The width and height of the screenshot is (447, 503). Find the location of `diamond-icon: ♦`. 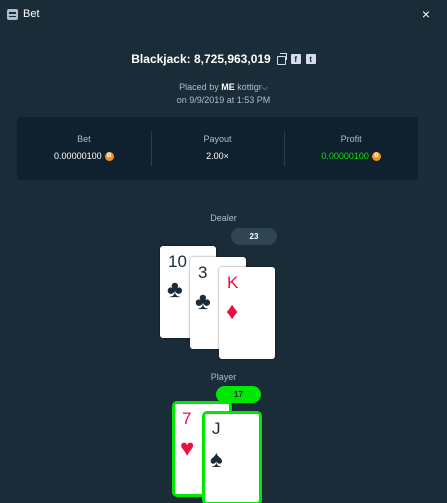

diamond-icon: ♦ is located at coordinates (232, 311).